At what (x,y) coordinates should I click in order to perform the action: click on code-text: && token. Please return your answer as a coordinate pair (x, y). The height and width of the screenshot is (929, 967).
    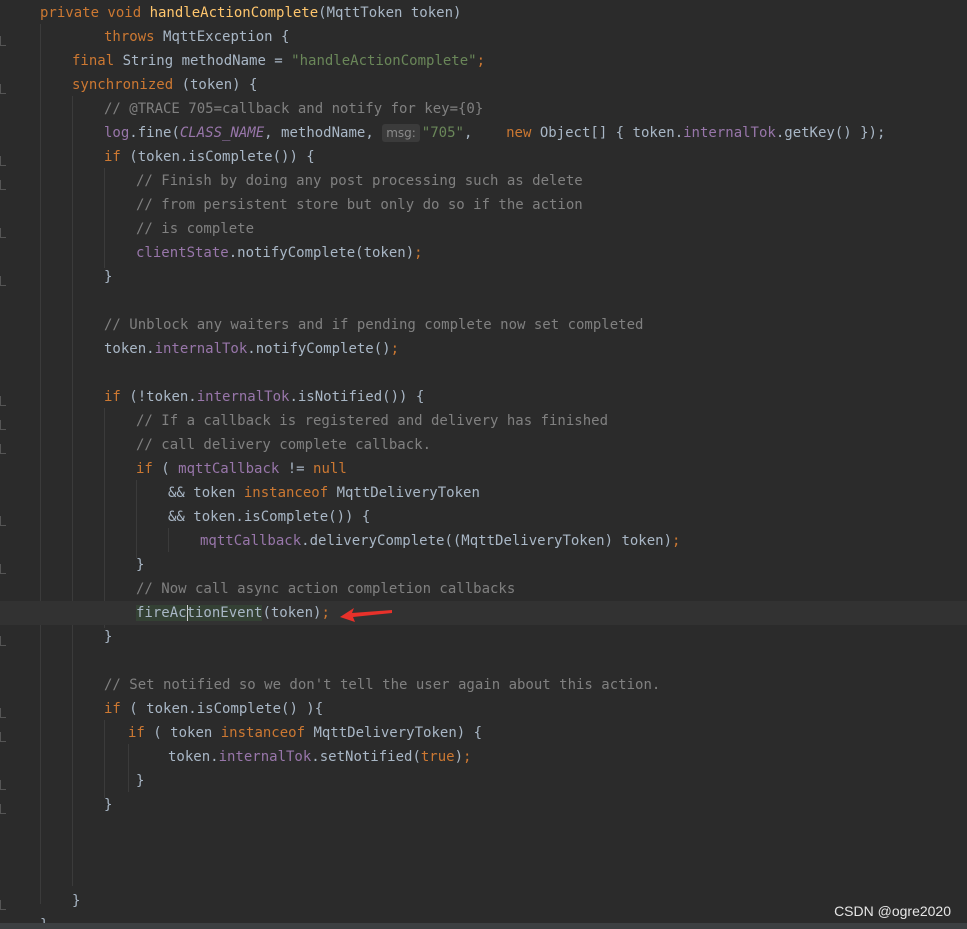
    Looking at the image, I should click on (206, 493).